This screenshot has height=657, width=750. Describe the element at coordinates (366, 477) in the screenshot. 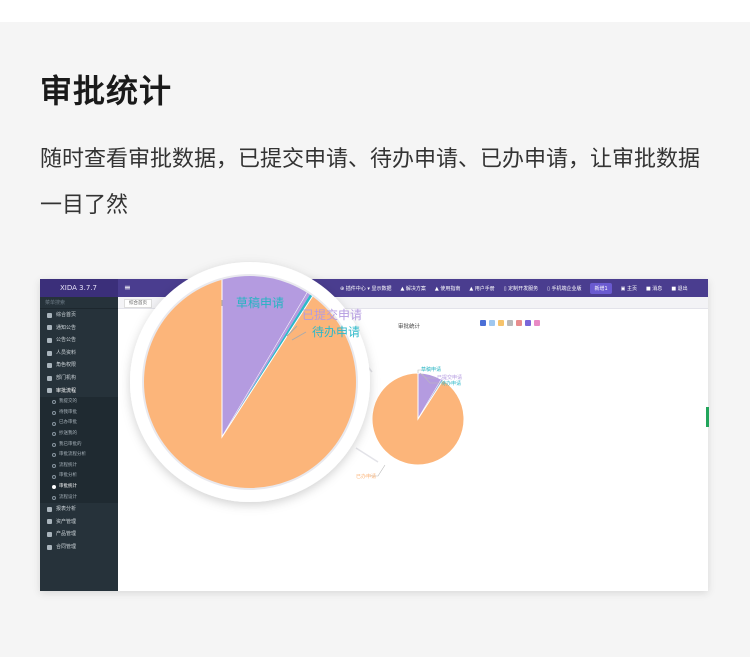

I see `small-label-done: 已办申请` at that location.